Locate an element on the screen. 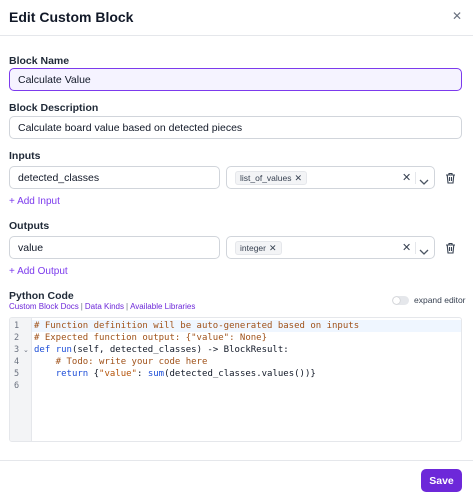 The height and width of the screenshot is (499, 473). dialog-title: Edit Custom Block is located at coordinates (71, 17).